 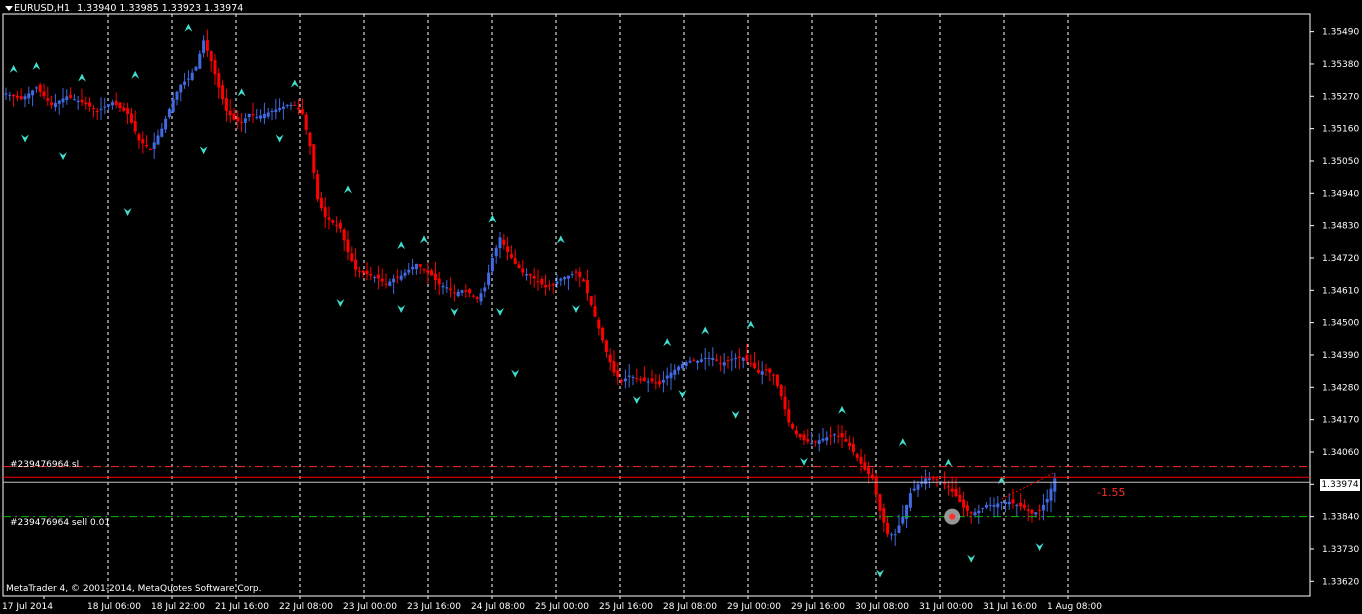 I want to click on x-tick-label: 21 Jul 16:00, so click(x=242, y=607).